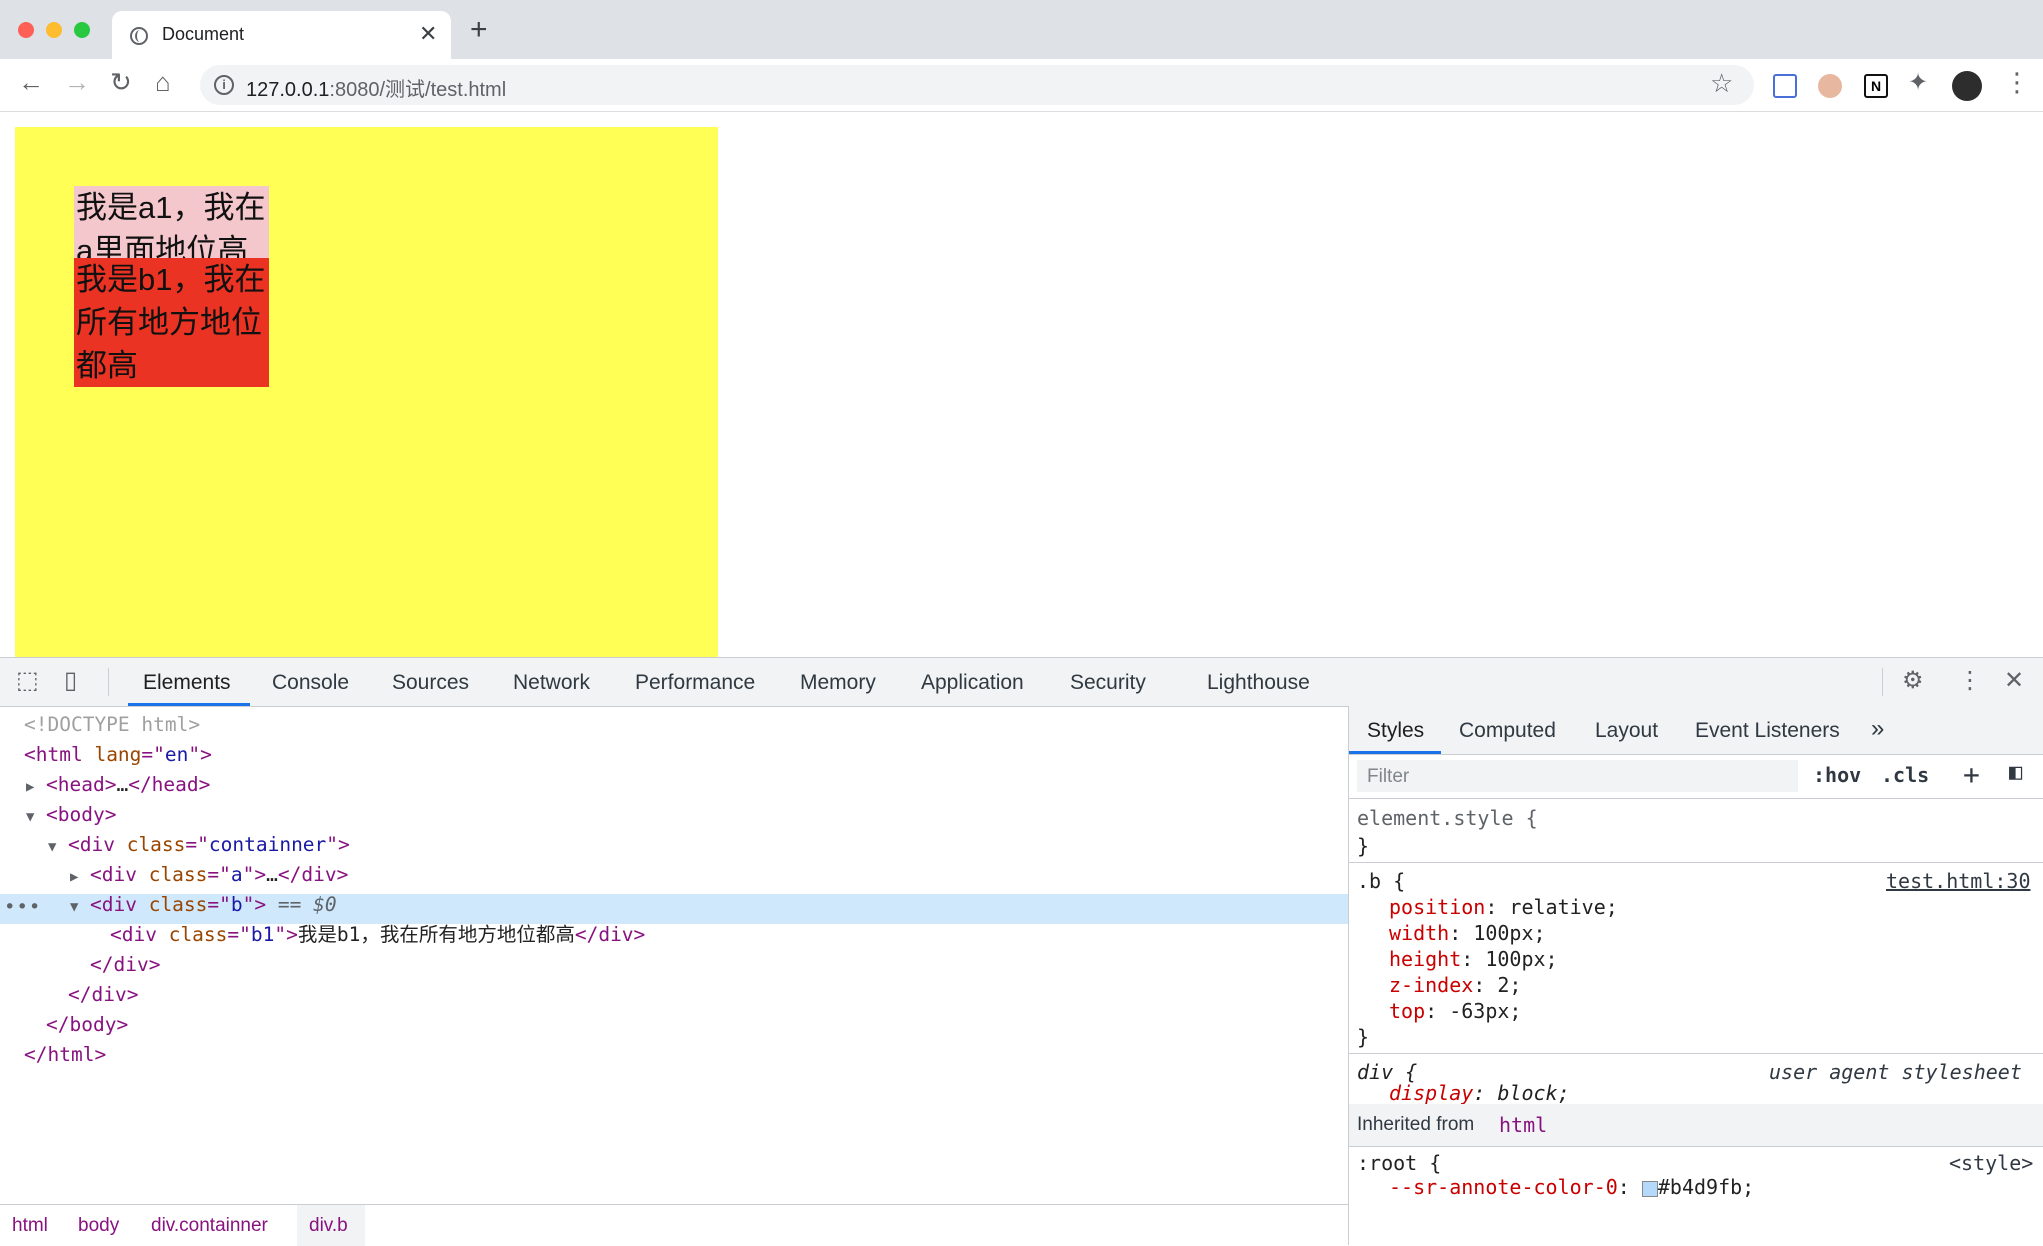 This screenshot has width=2043, height=1246. I want to click on dom-line-close-containner: </div>, so click(103, 997).